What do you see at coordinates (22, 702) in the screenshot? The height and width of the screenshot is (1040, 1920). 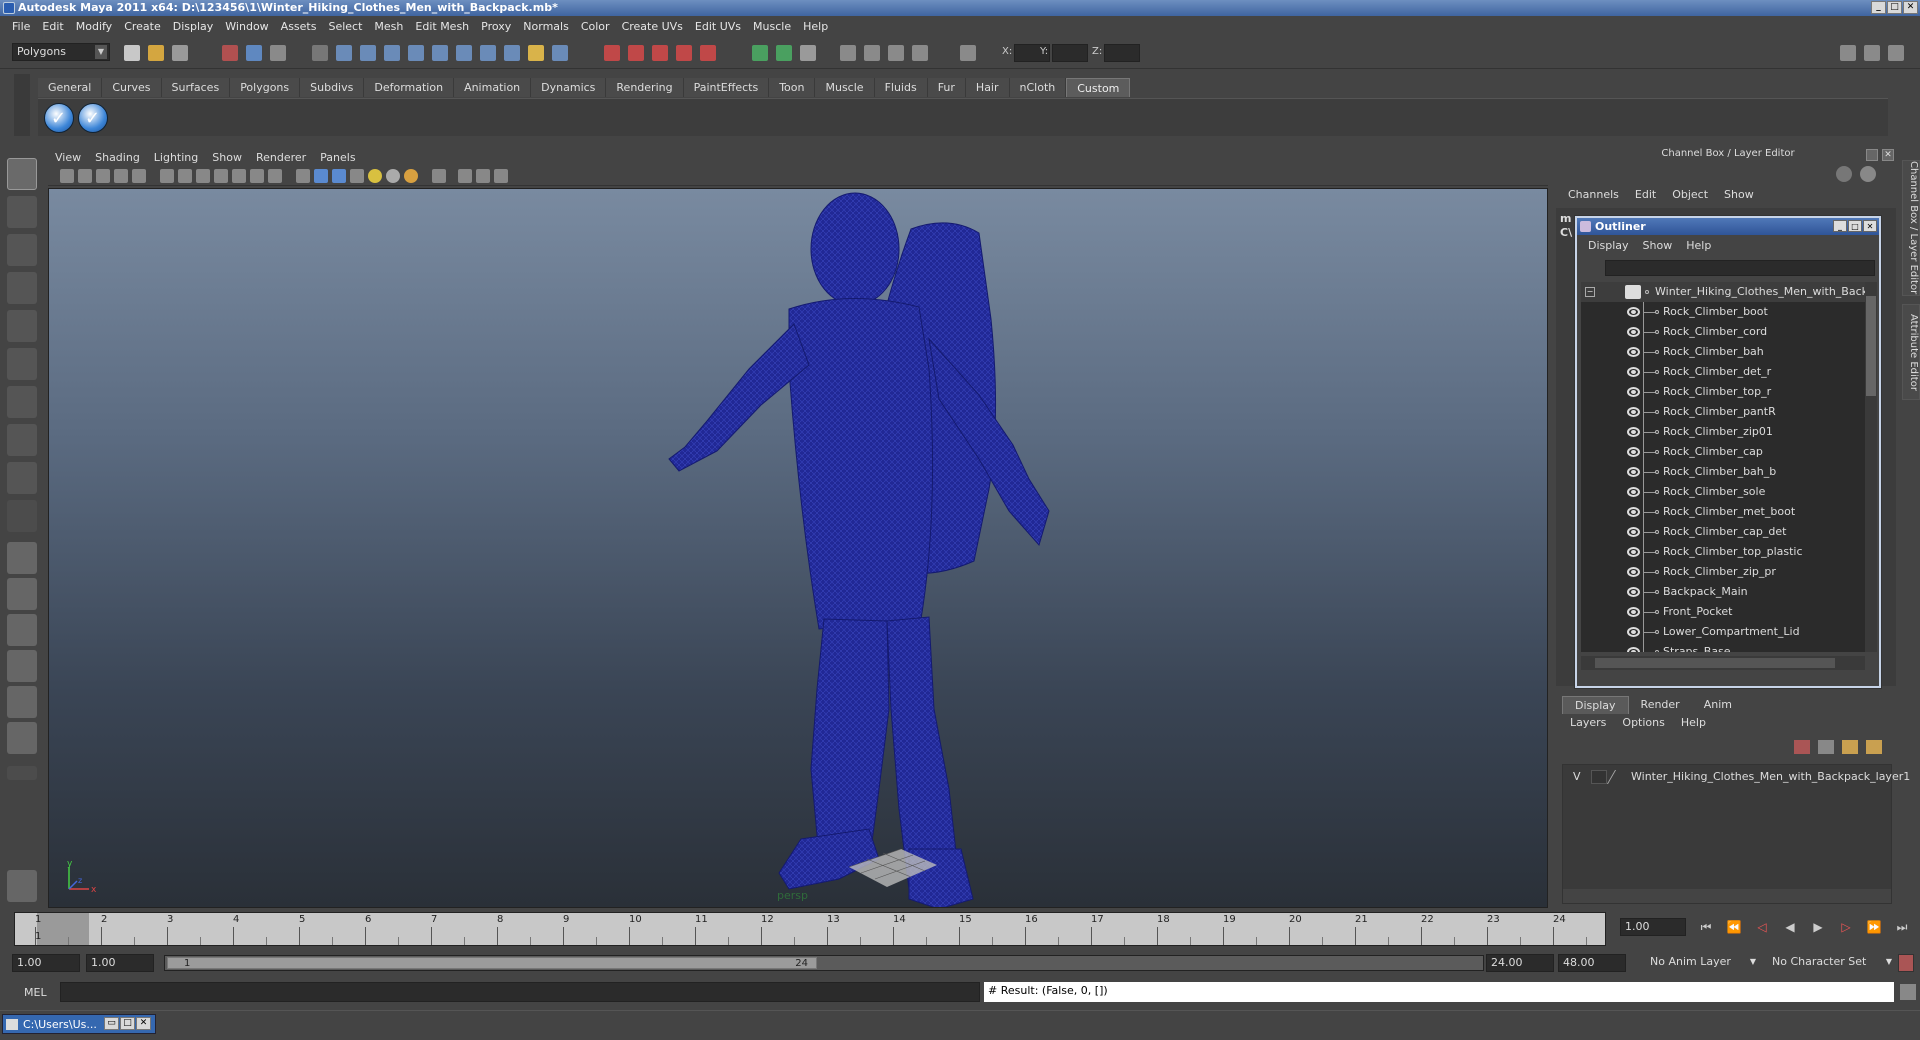 I see `persp-hypershade-layout-icon` at bounding box center [22, 702].